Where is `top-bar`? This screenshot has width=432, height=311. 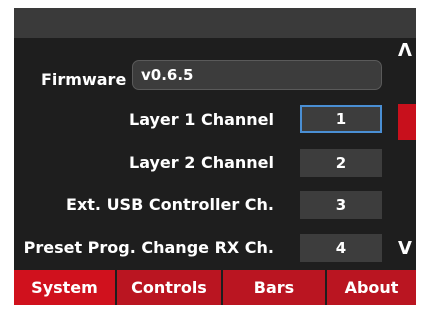 top-bar is located at coordinates (215, 23).